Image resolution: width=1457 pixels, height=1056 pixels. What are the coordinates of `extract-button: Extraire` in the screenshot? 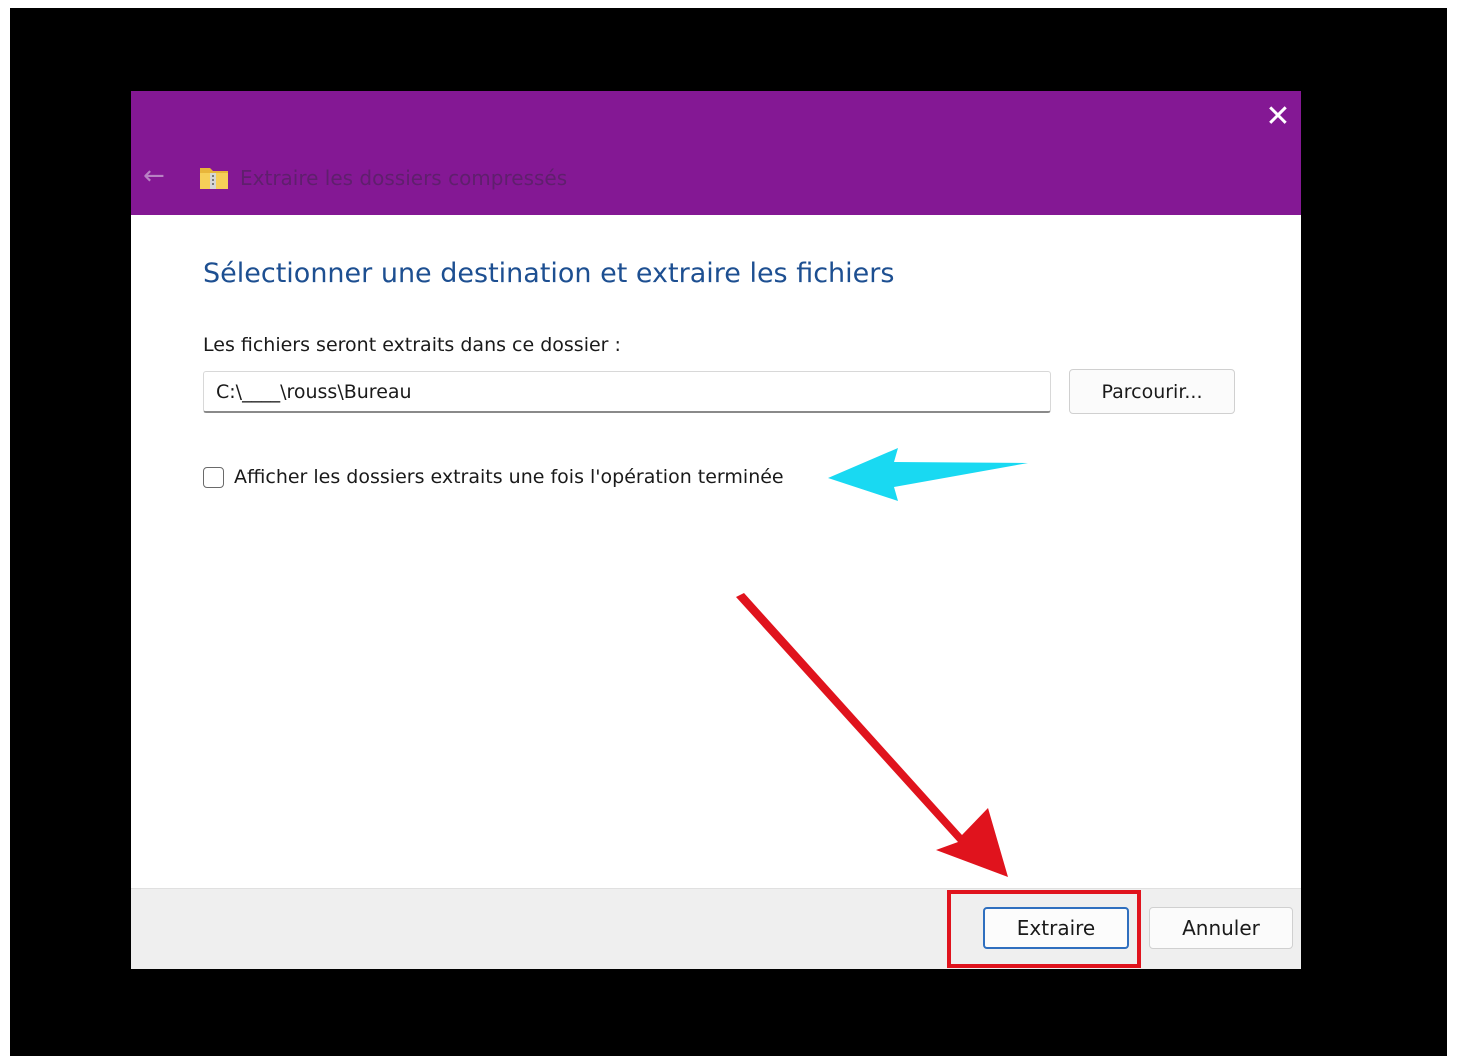 It's located at (1056, 928).